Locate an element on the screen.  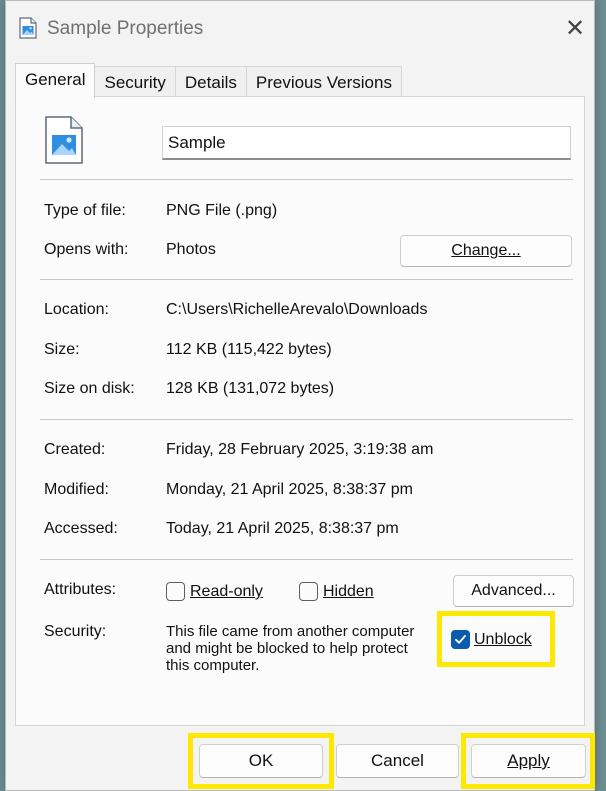
size-on-disk-value: 128 KB (131,072 bytes) is located at coordinates (250, 388).